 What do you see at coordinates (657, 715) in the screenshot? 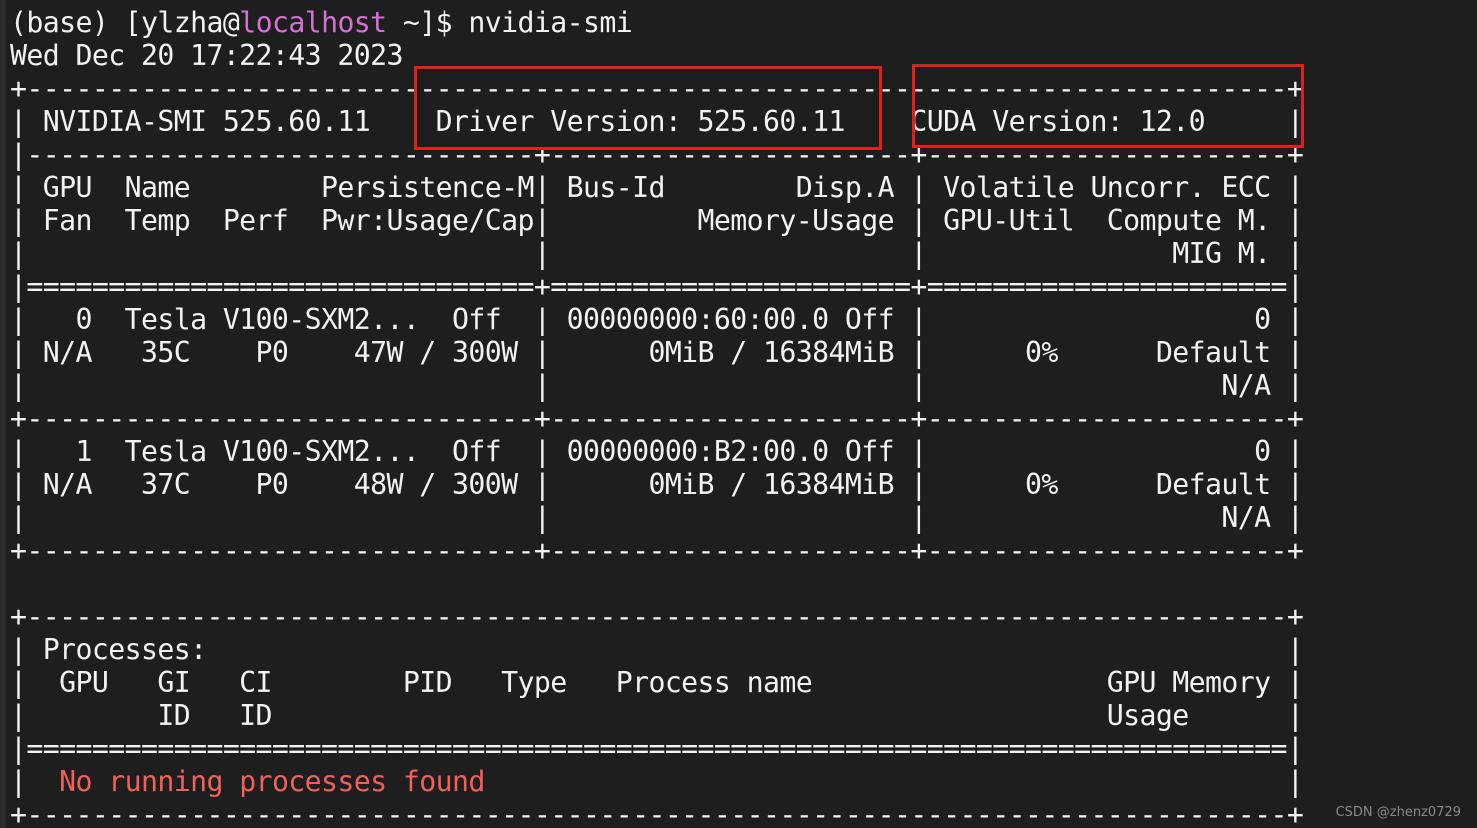
I see `processes-header-2: | ID ID Usage |` at bounding box center [657, 715].